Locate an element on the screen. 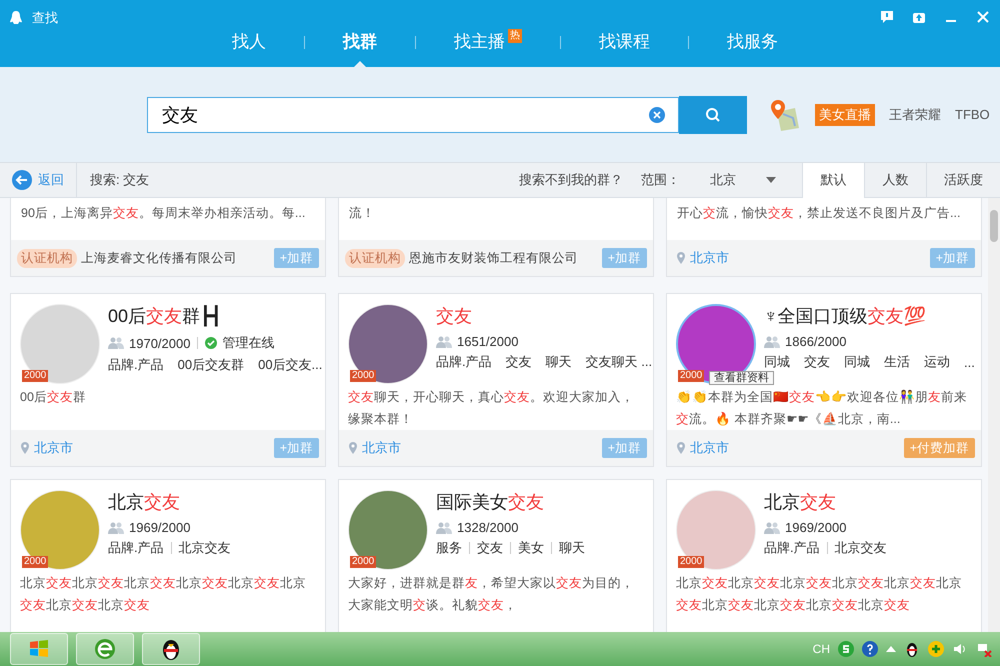 The height and width of the screenshot is (666, 1000). admin-status: 管理在线 is located at coordinates (248, 343).